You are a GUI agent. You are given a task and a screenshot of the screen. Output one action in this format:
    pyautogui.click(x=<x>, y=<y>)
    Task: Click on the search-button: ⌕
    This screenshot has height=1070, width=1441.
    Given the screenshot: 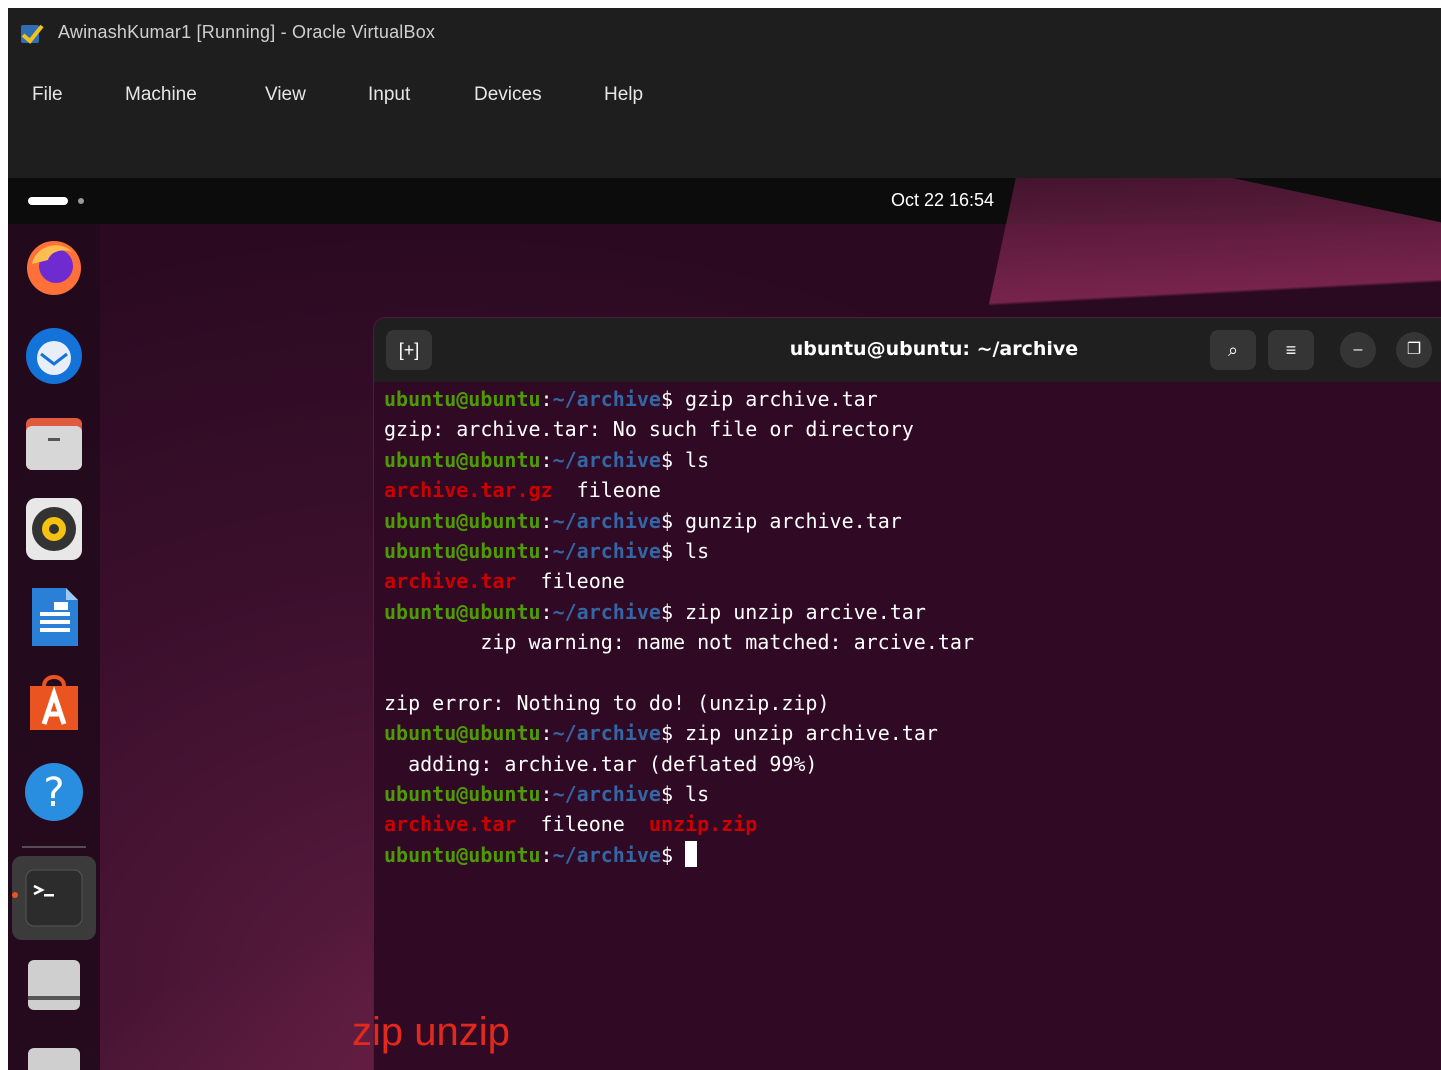 What is the action you would take?
    pyautogui.click(x=1233, y=350)
    